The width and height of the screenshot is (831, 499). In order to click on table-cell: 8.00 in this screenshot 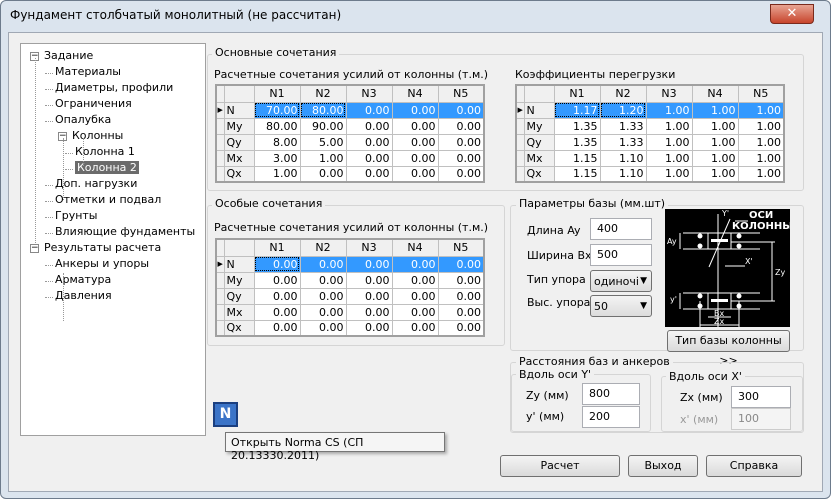, I will do `click(277, 142)`.